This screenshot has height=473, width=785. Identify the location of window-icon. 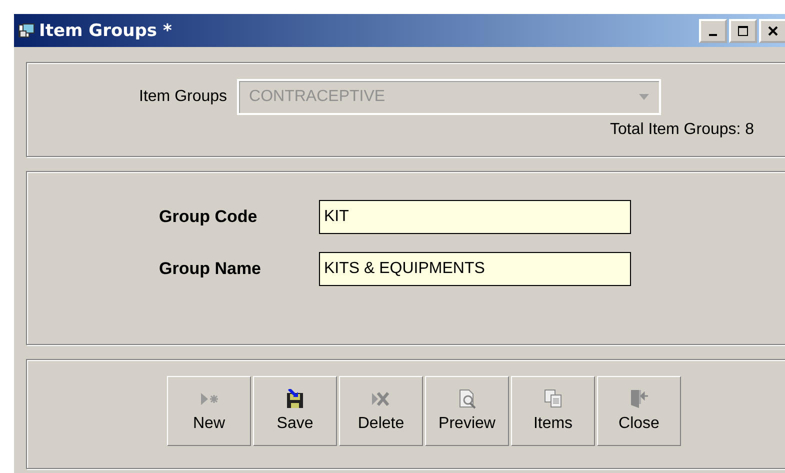
(27, 30).